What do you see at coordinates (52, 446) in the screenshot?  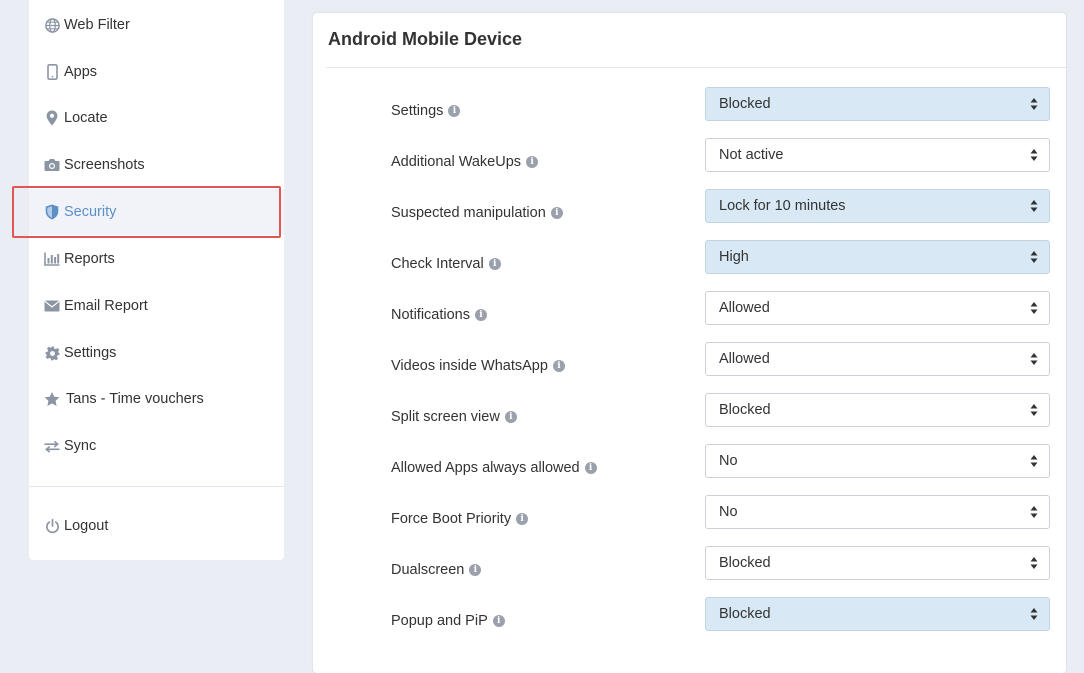 I see `sync-arrows-icon` at bounding box center [52, 446].